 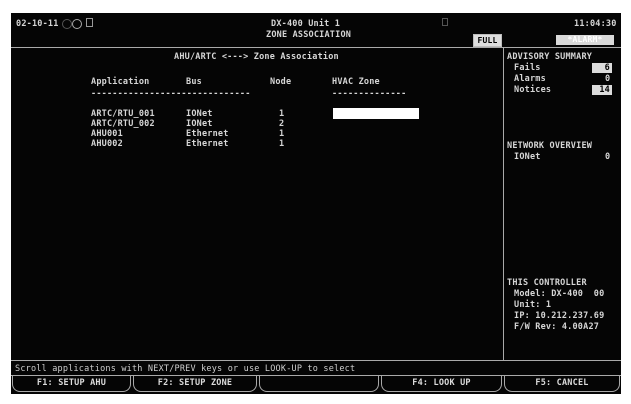 I want to click on column-hvac-zone: HVAC Zone, so click(x=356, y=82).